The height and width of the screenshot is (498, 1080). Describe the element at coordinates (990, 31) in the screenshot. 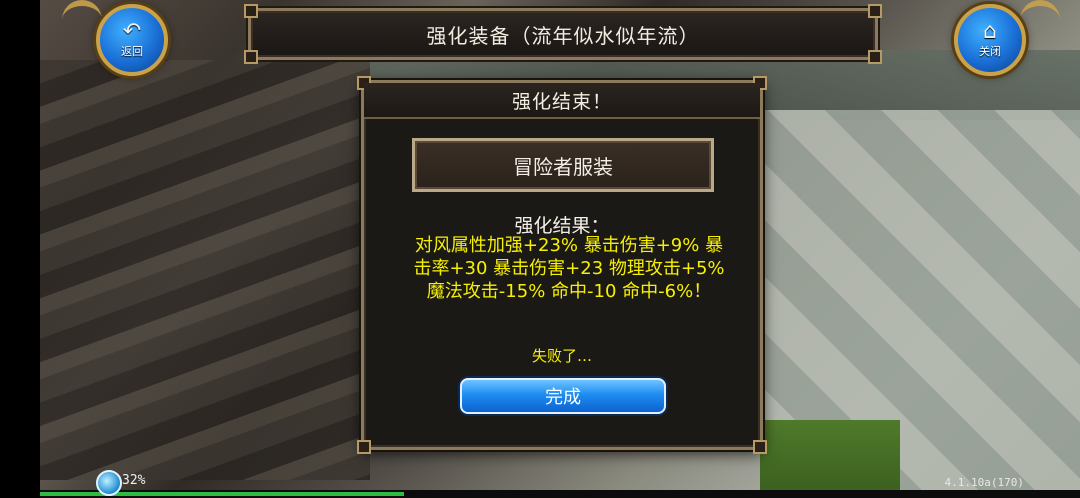

I see `home-icon: ⌂` at that location.